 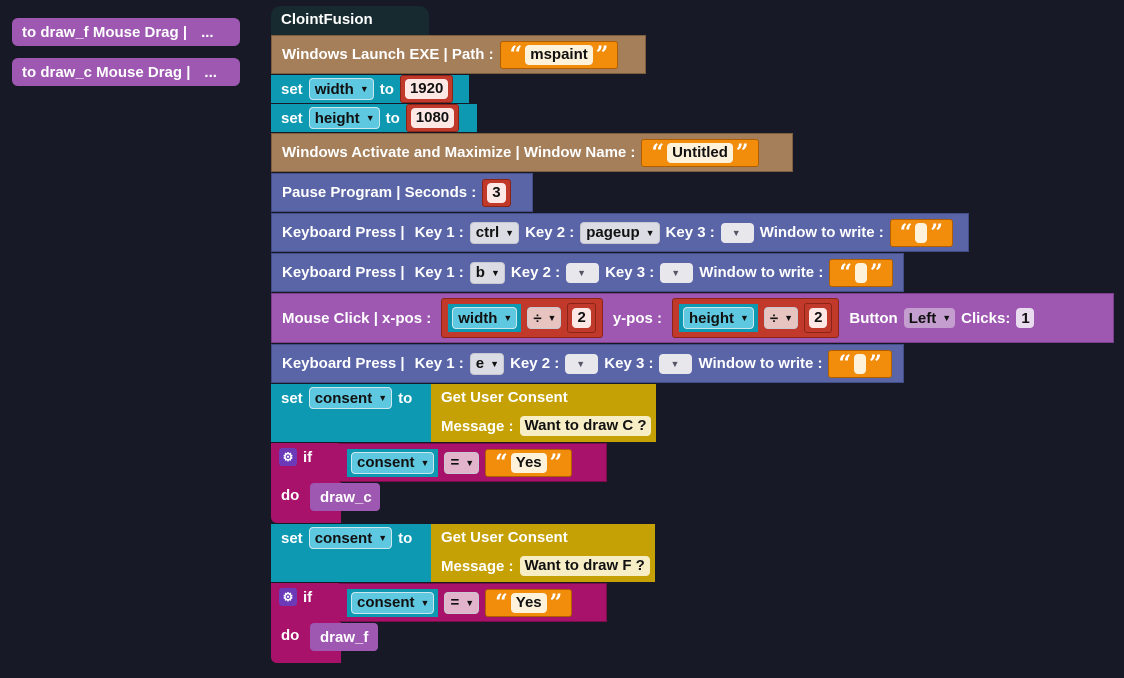 I want to click on y-math-block: height ▼ ÷ ▼ 2, so click(x=755, y=318).